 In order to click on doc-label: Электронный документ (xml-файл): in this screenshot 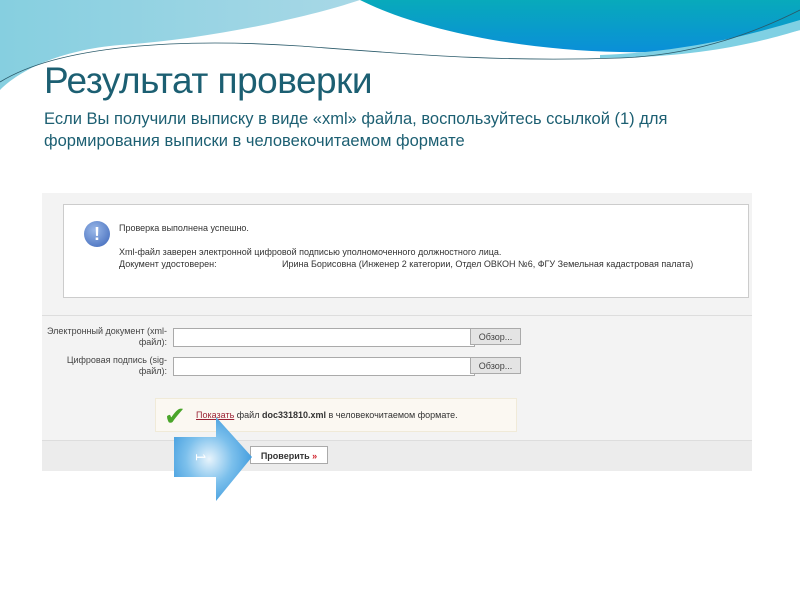, I will do `click(106, 336)`.